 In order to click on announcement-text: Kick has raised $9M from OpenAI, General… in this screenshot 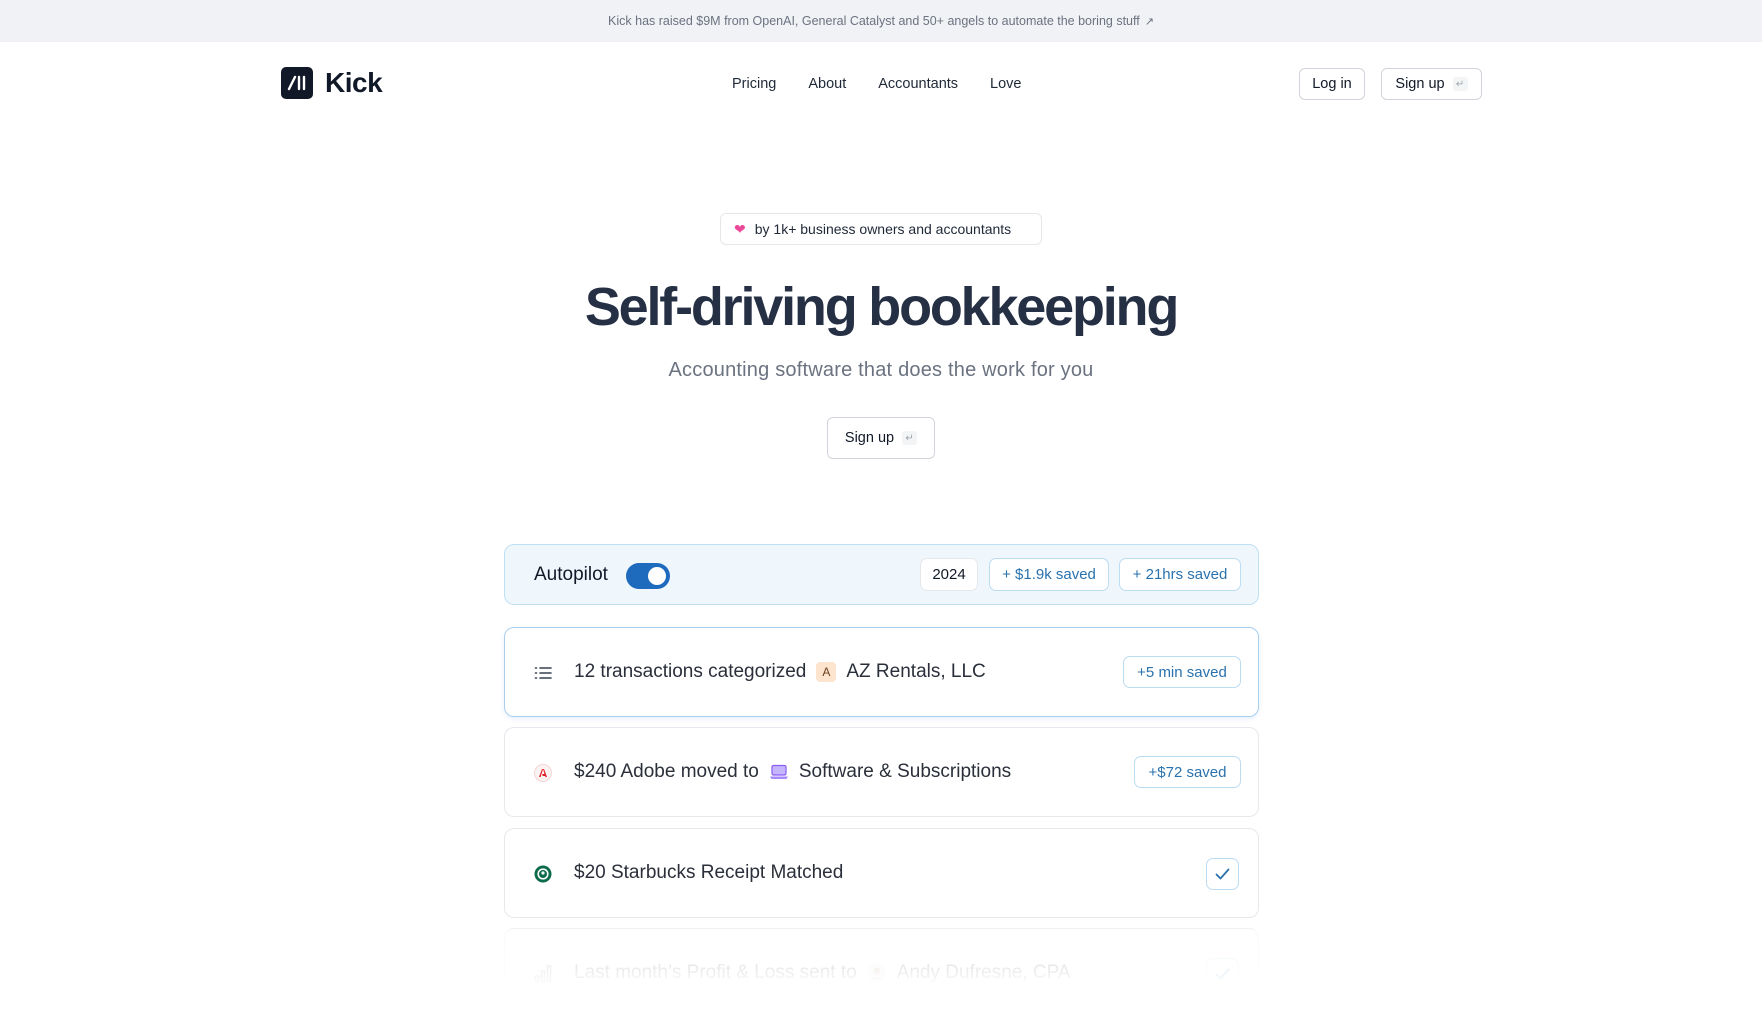, I will do `click(874, 21)`.